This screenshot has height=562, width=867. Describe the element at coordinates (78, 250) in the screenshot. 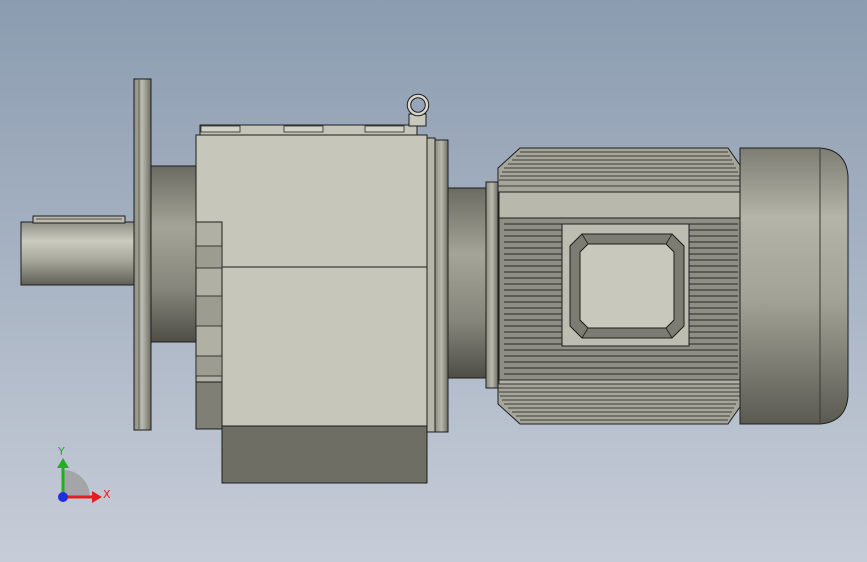

I see `output-shaft` at that location.